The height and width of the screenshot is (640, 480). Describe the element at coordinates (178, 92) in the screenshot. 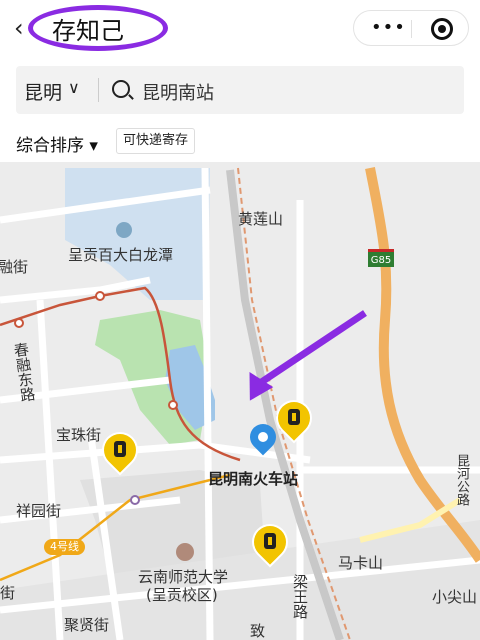

I see `search-input: 昆明南站` at that location.